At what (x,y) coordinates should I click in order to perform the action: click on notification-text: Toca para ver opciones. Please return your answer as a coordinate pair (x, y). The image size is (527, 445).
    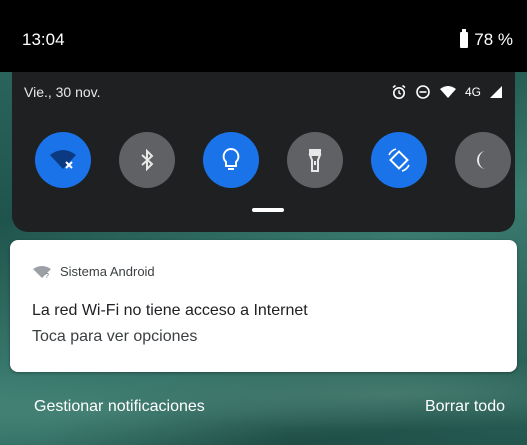
    Looking at the image, I should click on (115, 336).